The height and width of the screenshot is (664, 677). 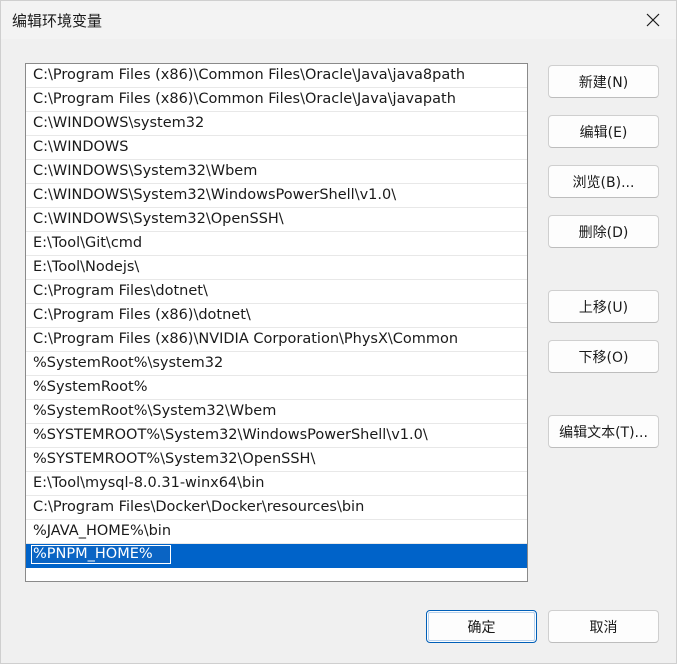 I want to click on edit-button: 编辑(E), so click(x=603, y=131).